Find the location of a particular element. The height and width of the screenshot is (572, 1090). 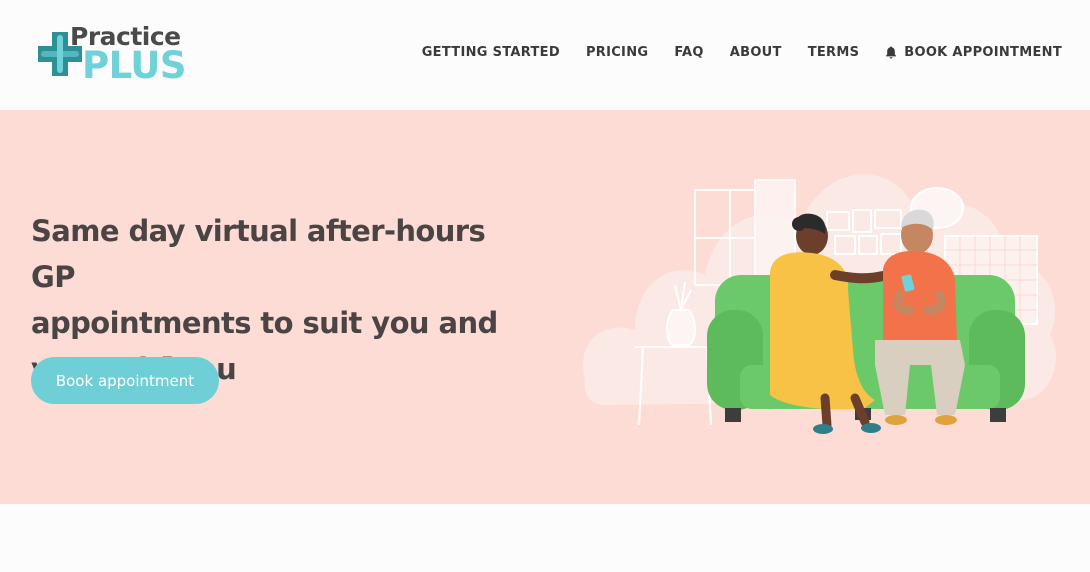

nav-getting-started: GETTING STARTED is located at coordinates (491, 52).